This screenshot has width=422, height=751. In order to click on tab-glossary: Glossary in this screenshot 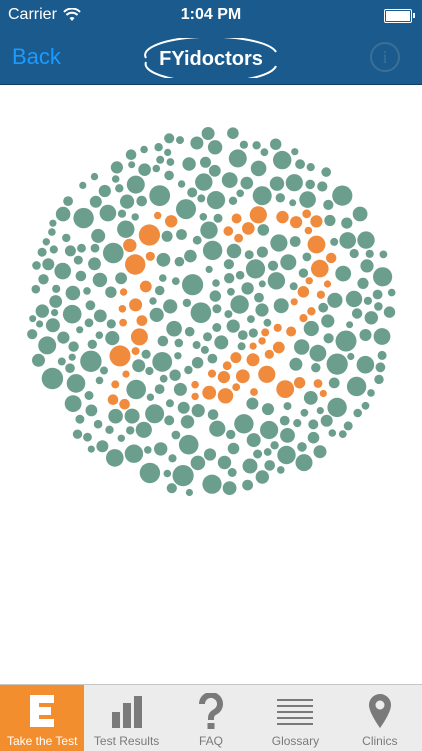, I will do `click(295, 718)`.